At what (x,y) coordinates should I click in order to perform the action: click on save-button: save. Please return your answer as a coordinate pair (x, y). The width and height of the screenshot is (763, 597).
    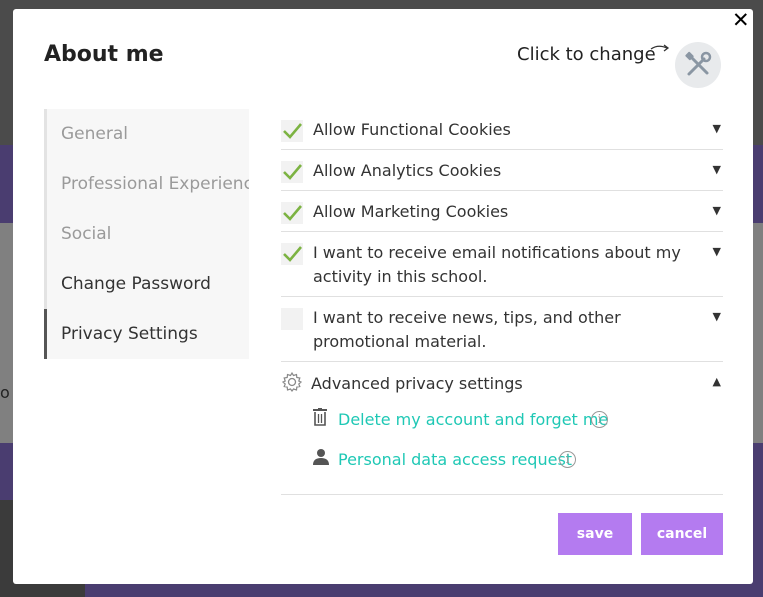
    Looking at the image, I should click on (595, 534).